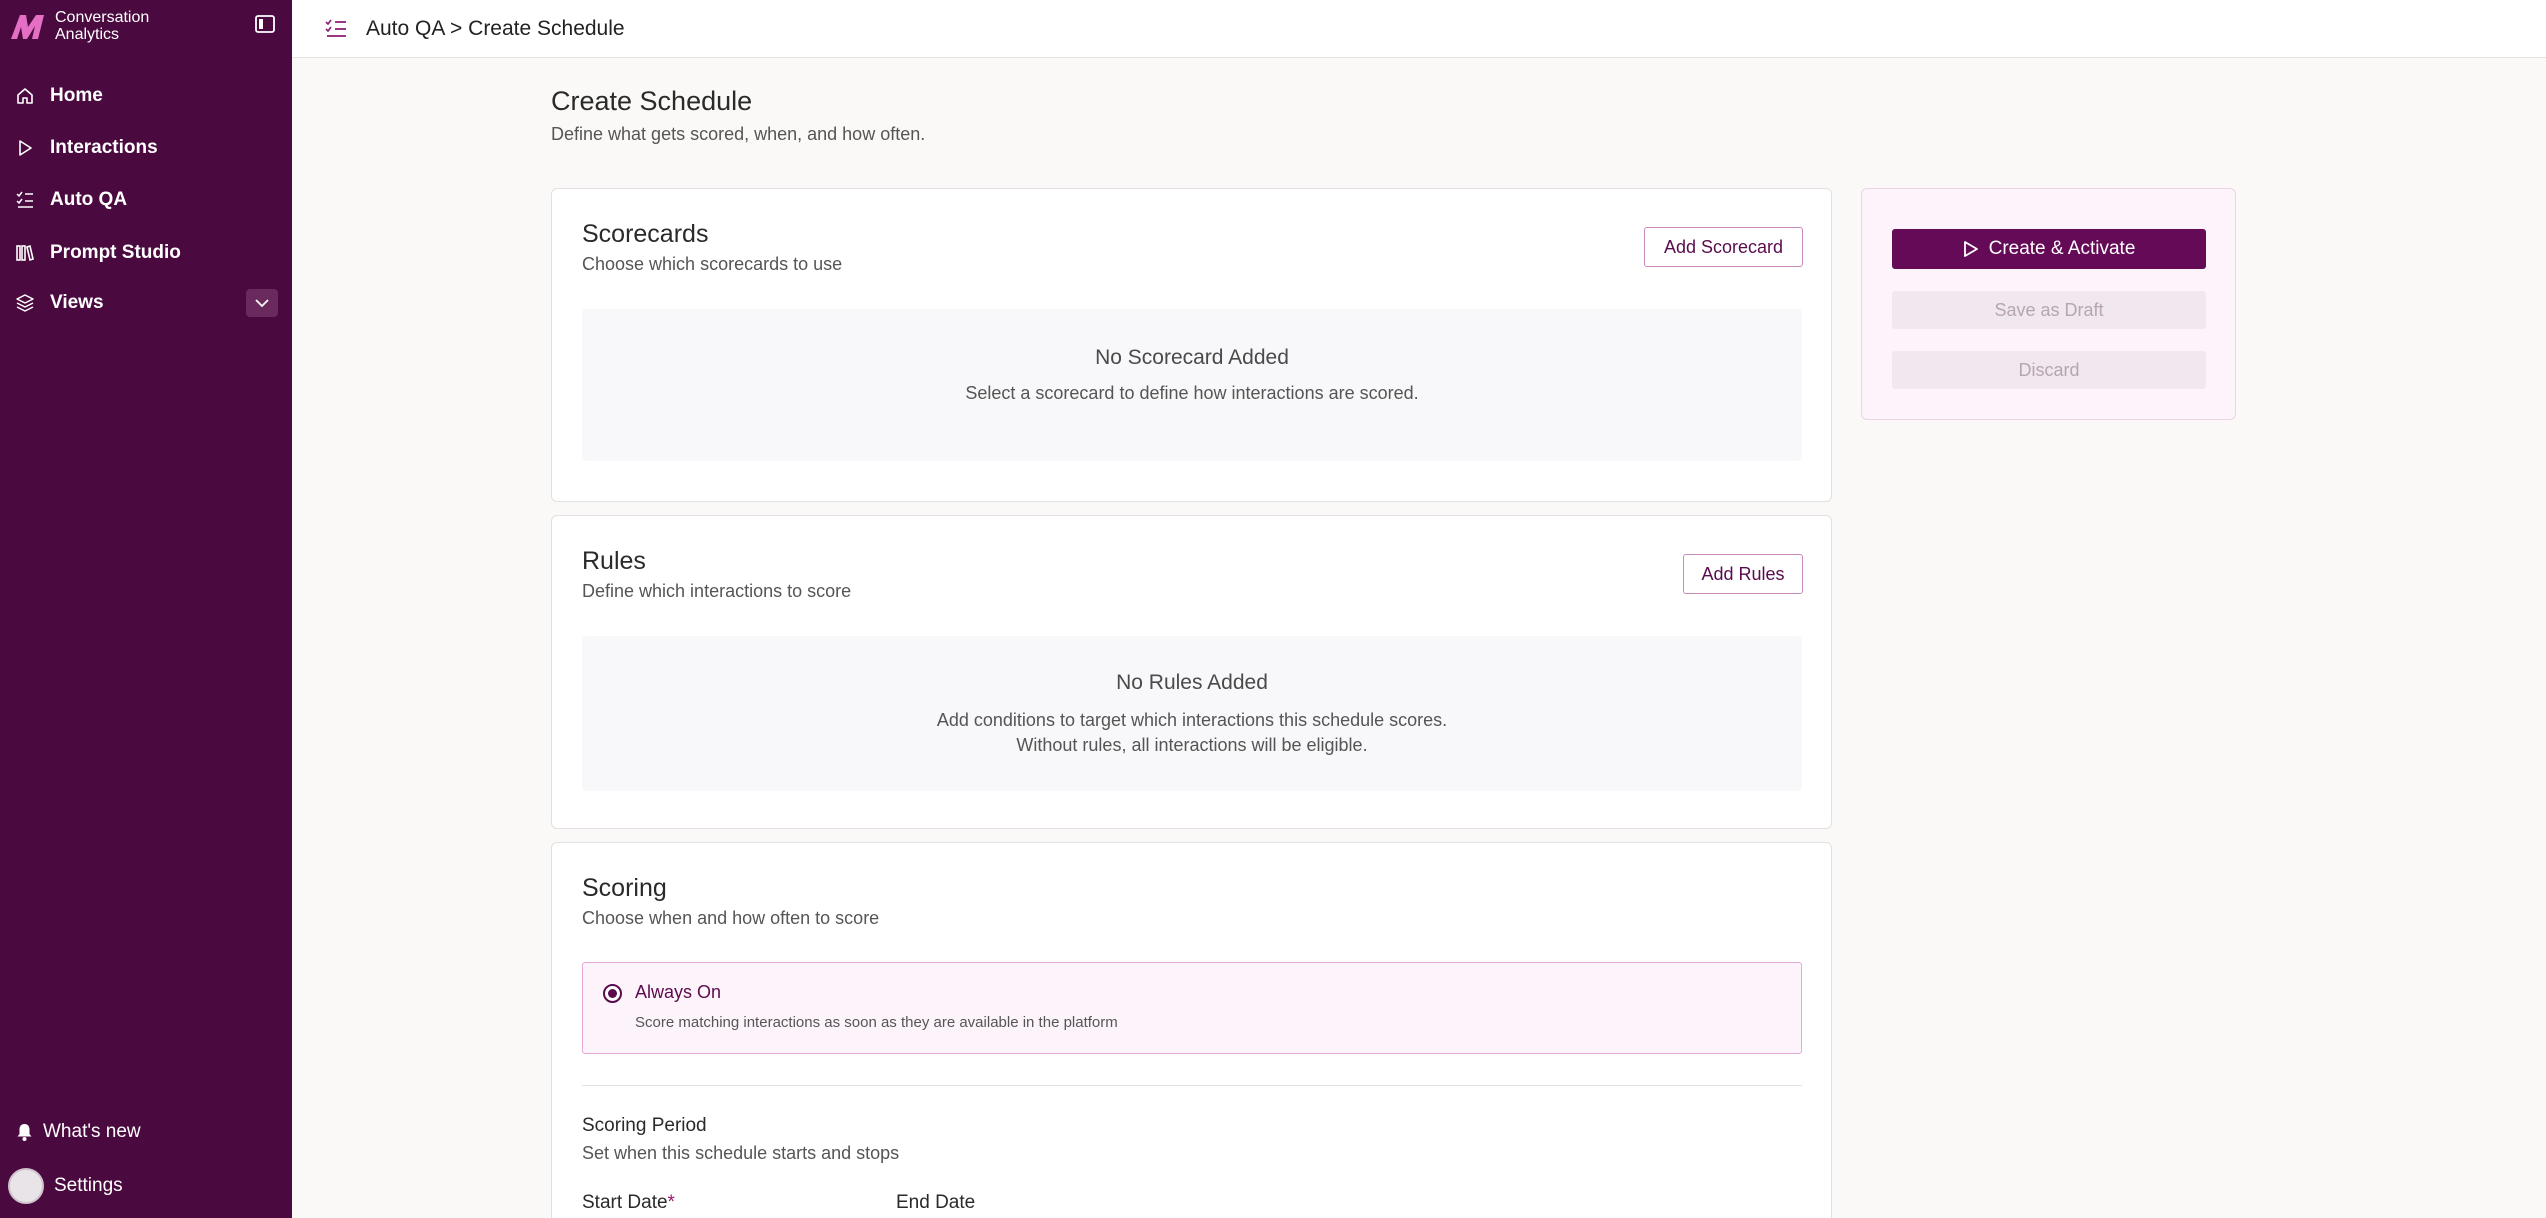  I want to click on add-rules-button: Add Rules, so click(1743, 574).